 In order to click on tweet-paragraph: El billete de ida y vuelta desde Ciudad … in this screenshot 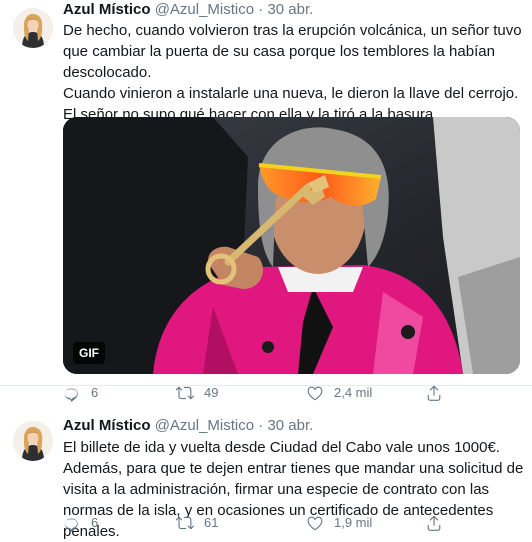, I will do `click(281, 447)`.